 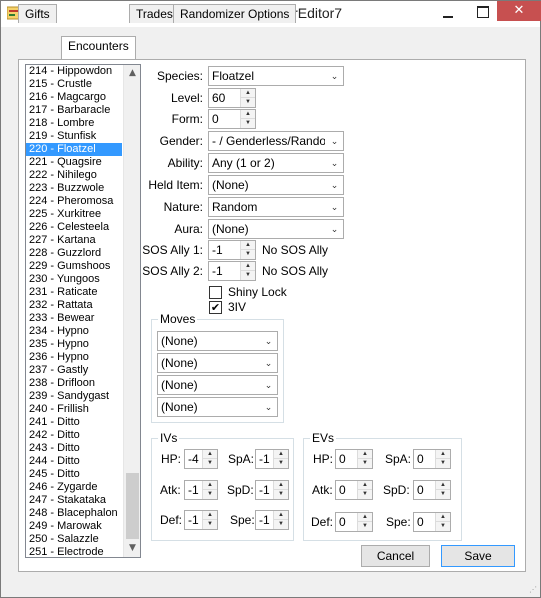 What do you see at coordinates (74, 357) in the screenshot?
I see `list-item: 236 - Hypno` at bounding box center [74, 357].